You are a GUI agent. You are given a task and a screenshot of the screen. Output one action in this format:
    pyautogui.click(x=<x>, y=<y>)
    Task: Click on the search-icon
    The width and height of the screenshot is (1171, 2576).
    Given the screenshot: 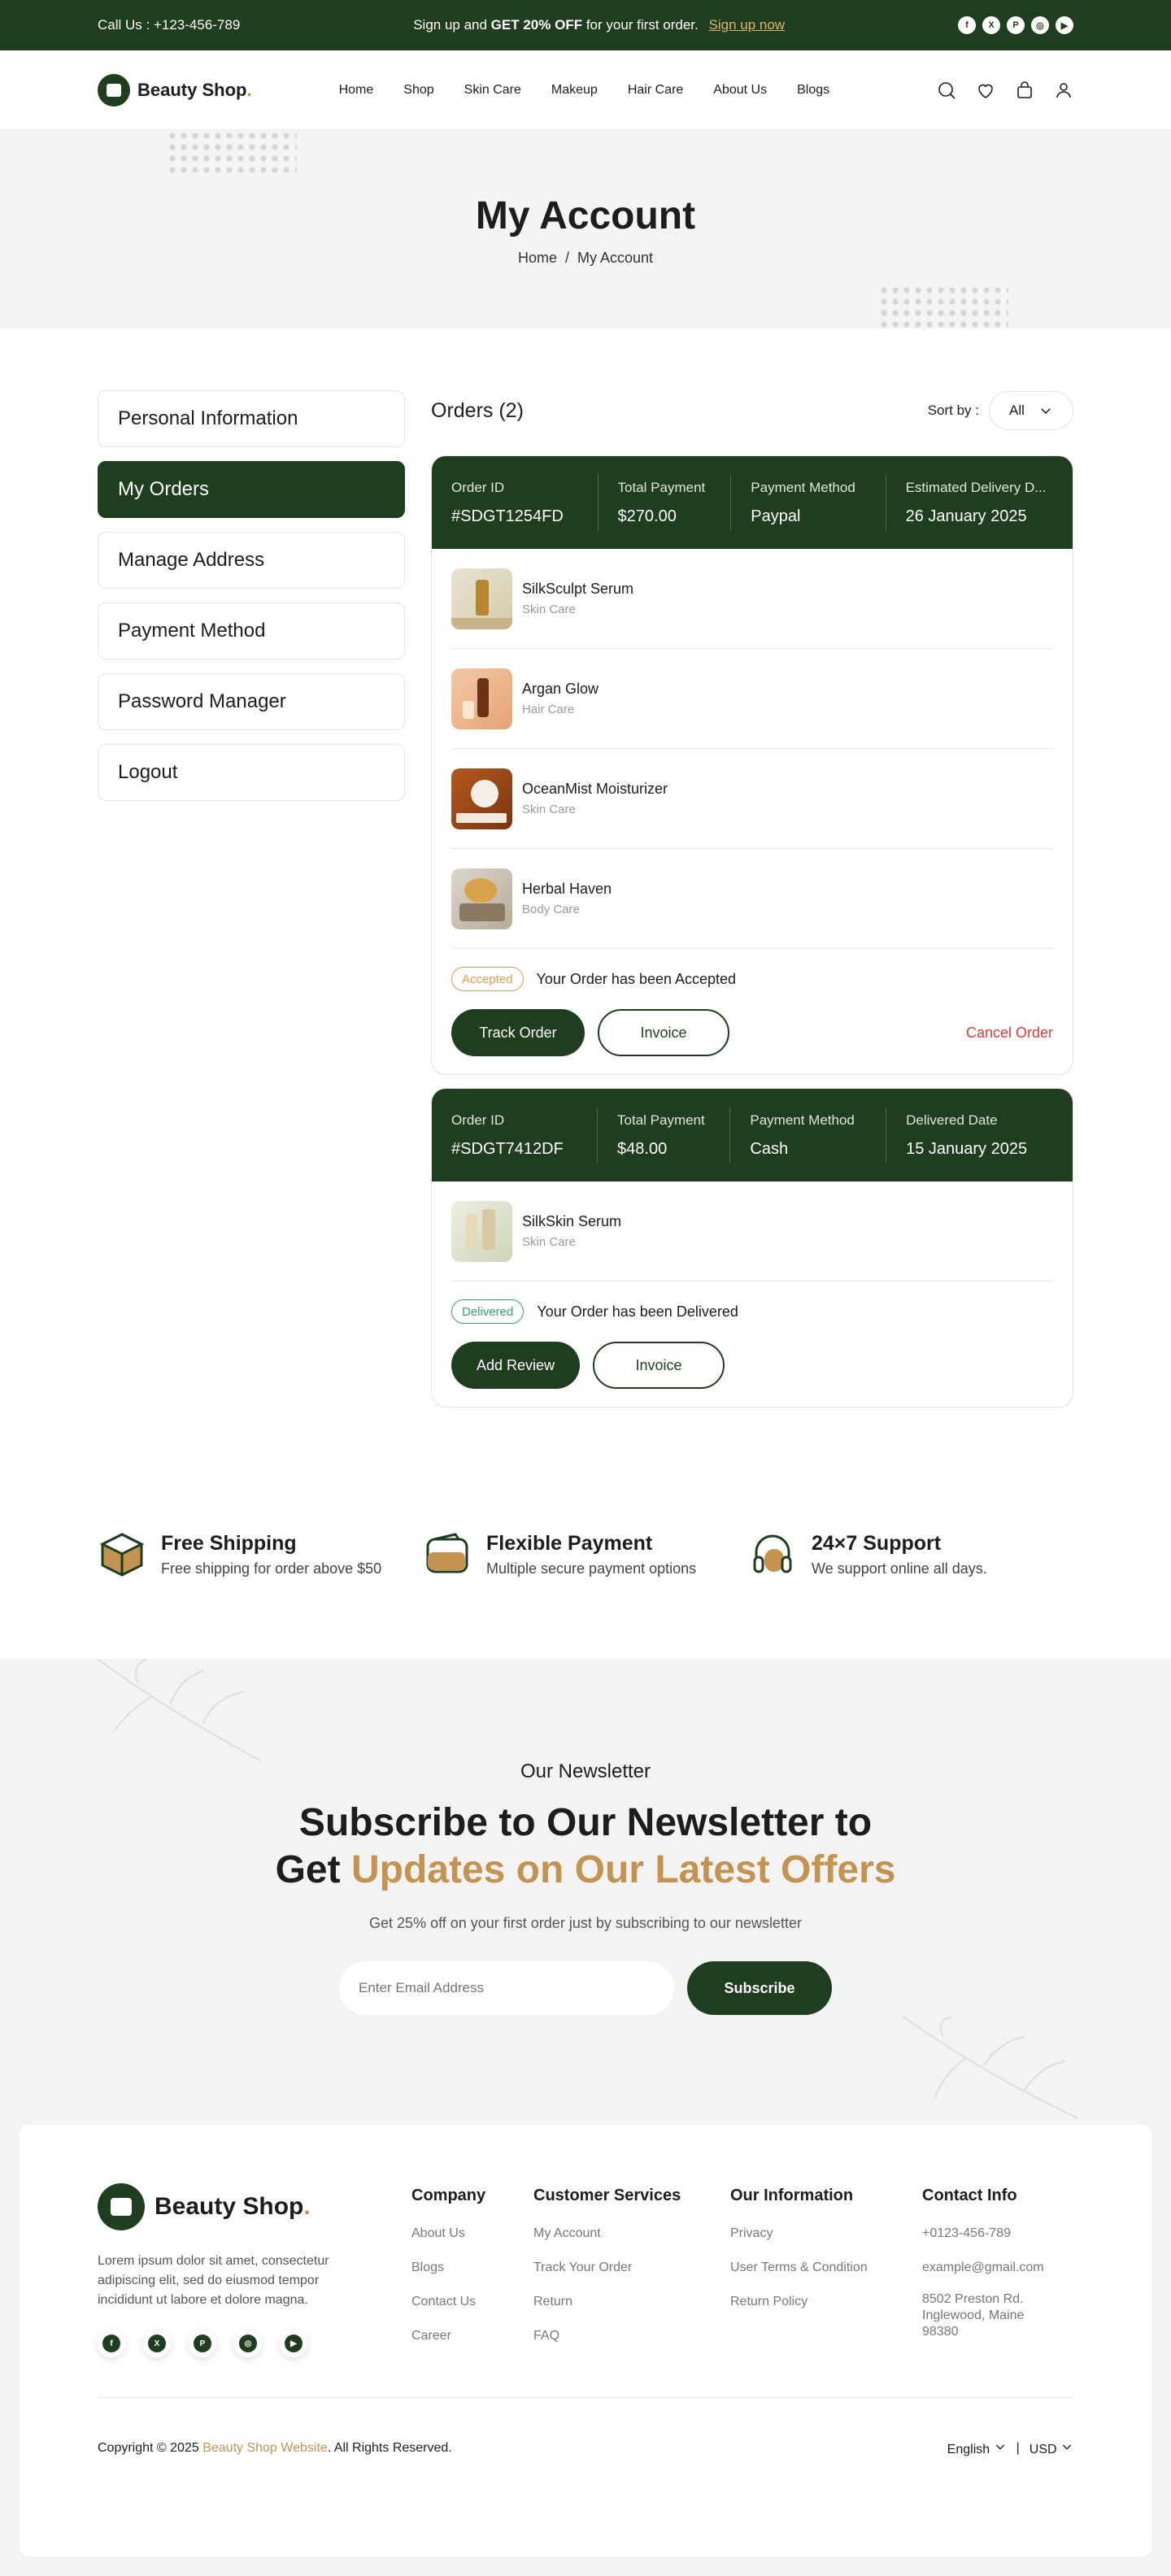 What is the action you would take?
    pyautogui.click(x=946, y=90)
    